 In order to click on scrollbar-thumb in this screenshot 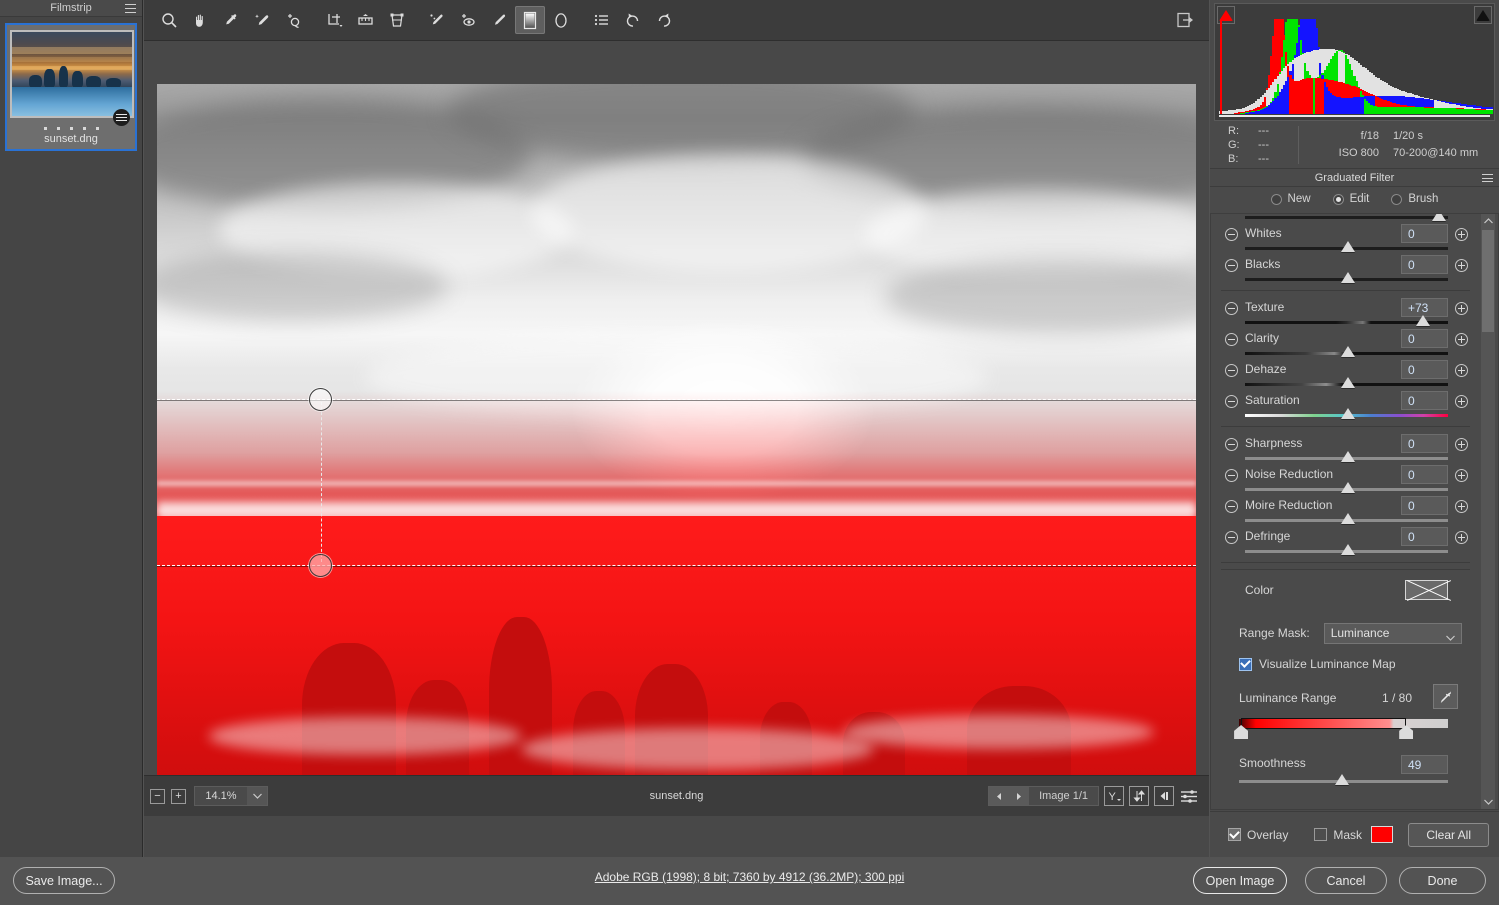, I will do `click(1488, 281)`.